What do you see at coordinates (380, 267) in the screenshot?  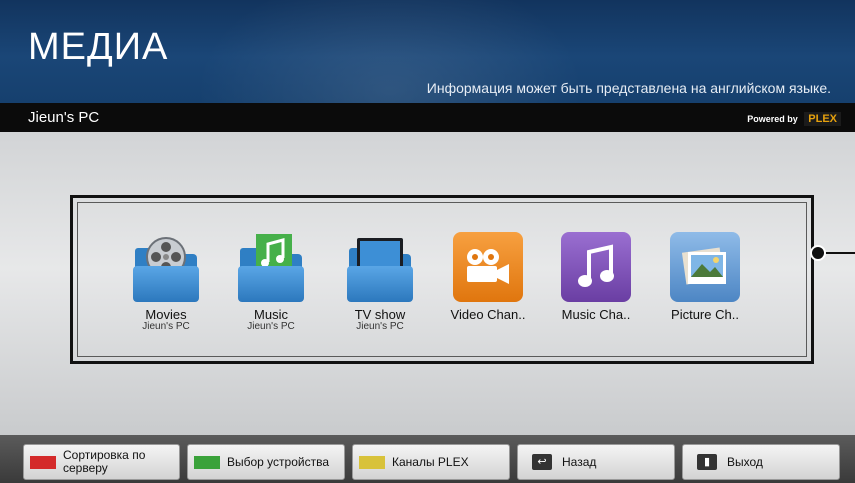 I see `tv-folder-icon` at bounding box center [380, 267].